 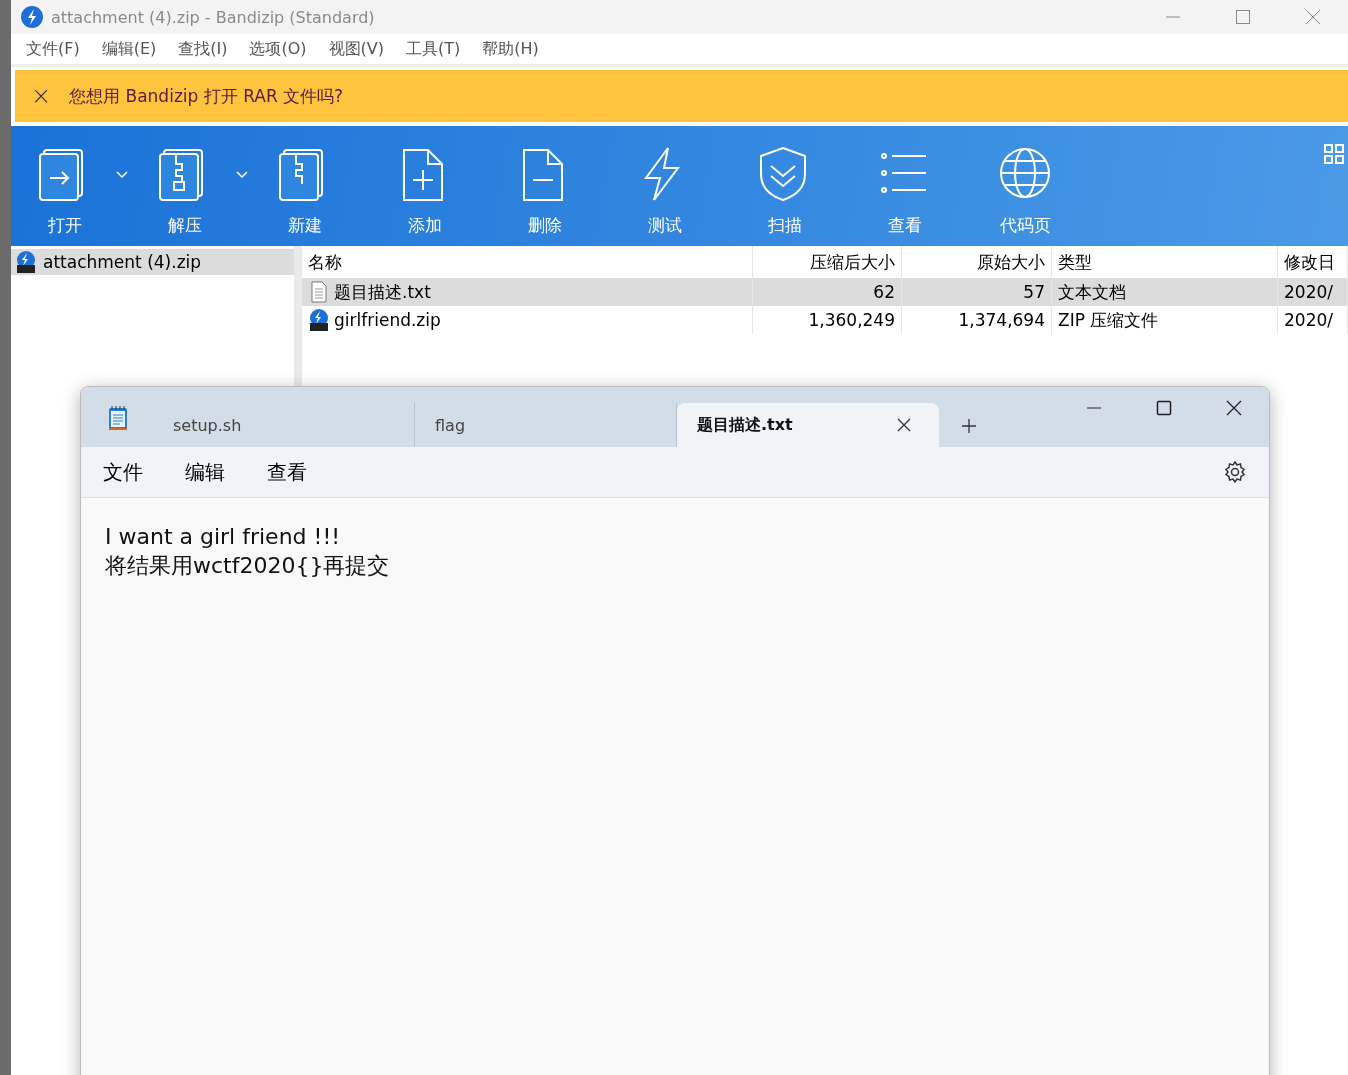 What do you see at coordinates (433, 49) in the screenshot?
I see `menu-item: 工具(T)` at bounding box center [433, 49].